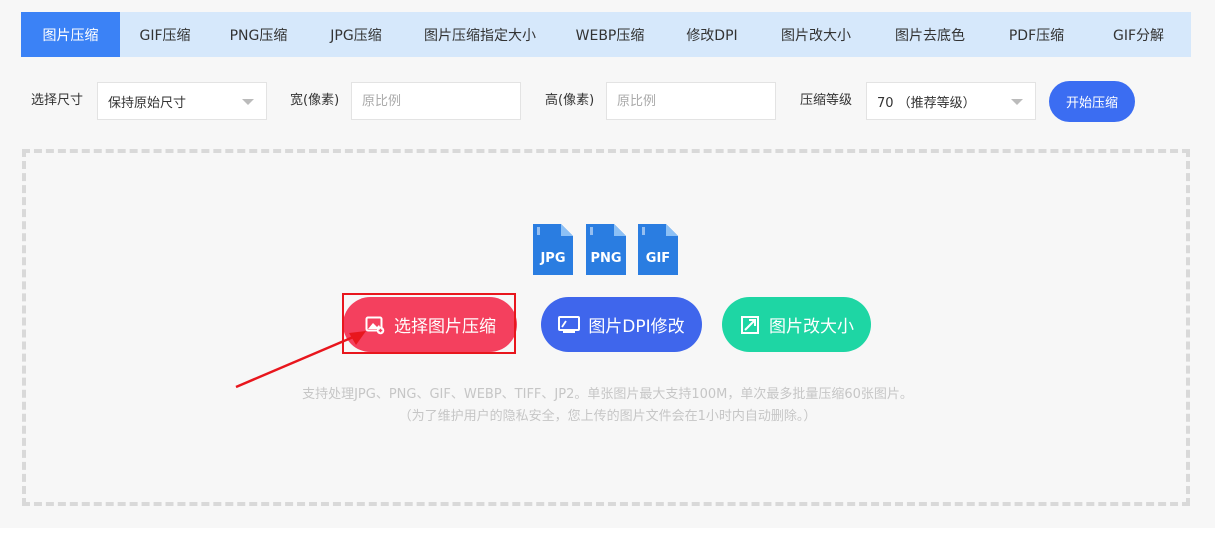 The height and width of the screenshot is (538, 1215). I want to click on resize-image-label: 图片改大小, so click(811, 327).